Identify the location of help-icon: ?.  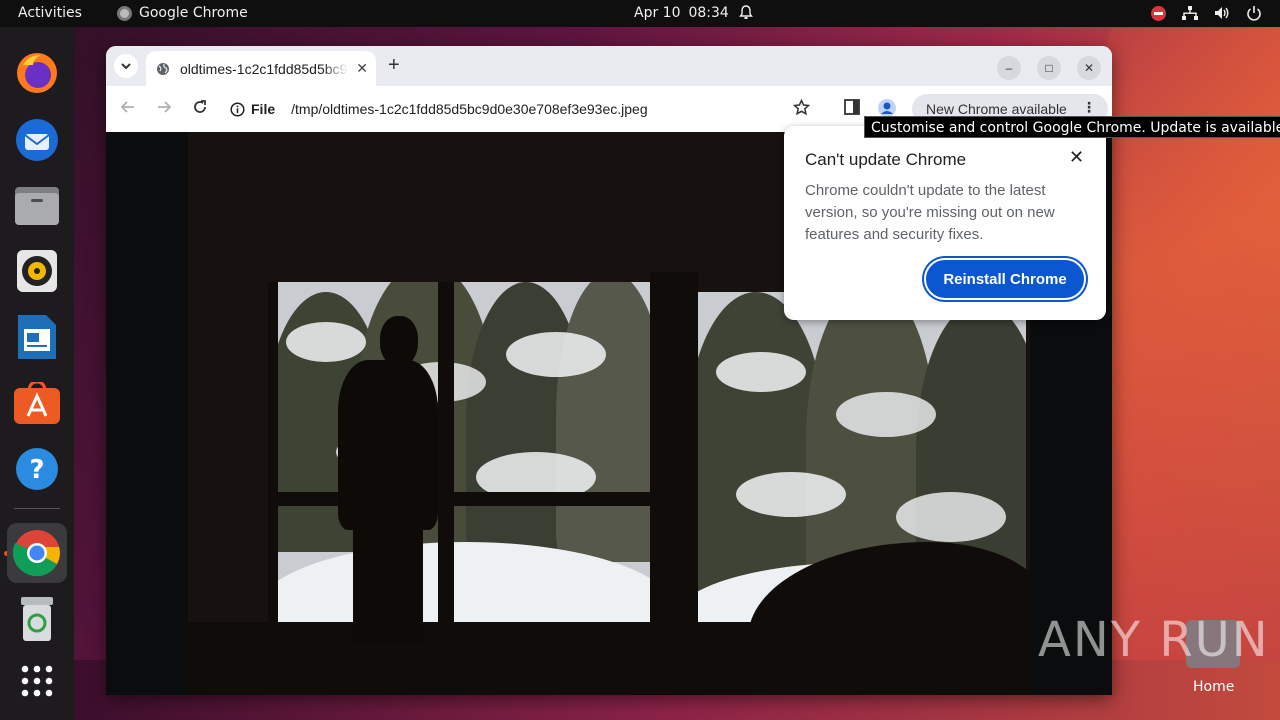
(37, 469).